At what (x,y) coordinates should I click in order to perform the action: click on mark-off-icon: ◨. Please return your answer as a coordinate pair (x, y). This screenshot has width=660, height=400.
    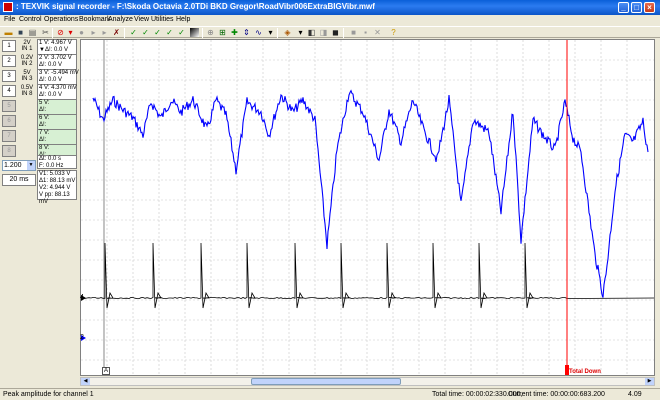
    Looking at the image, I should click on (323, 32).